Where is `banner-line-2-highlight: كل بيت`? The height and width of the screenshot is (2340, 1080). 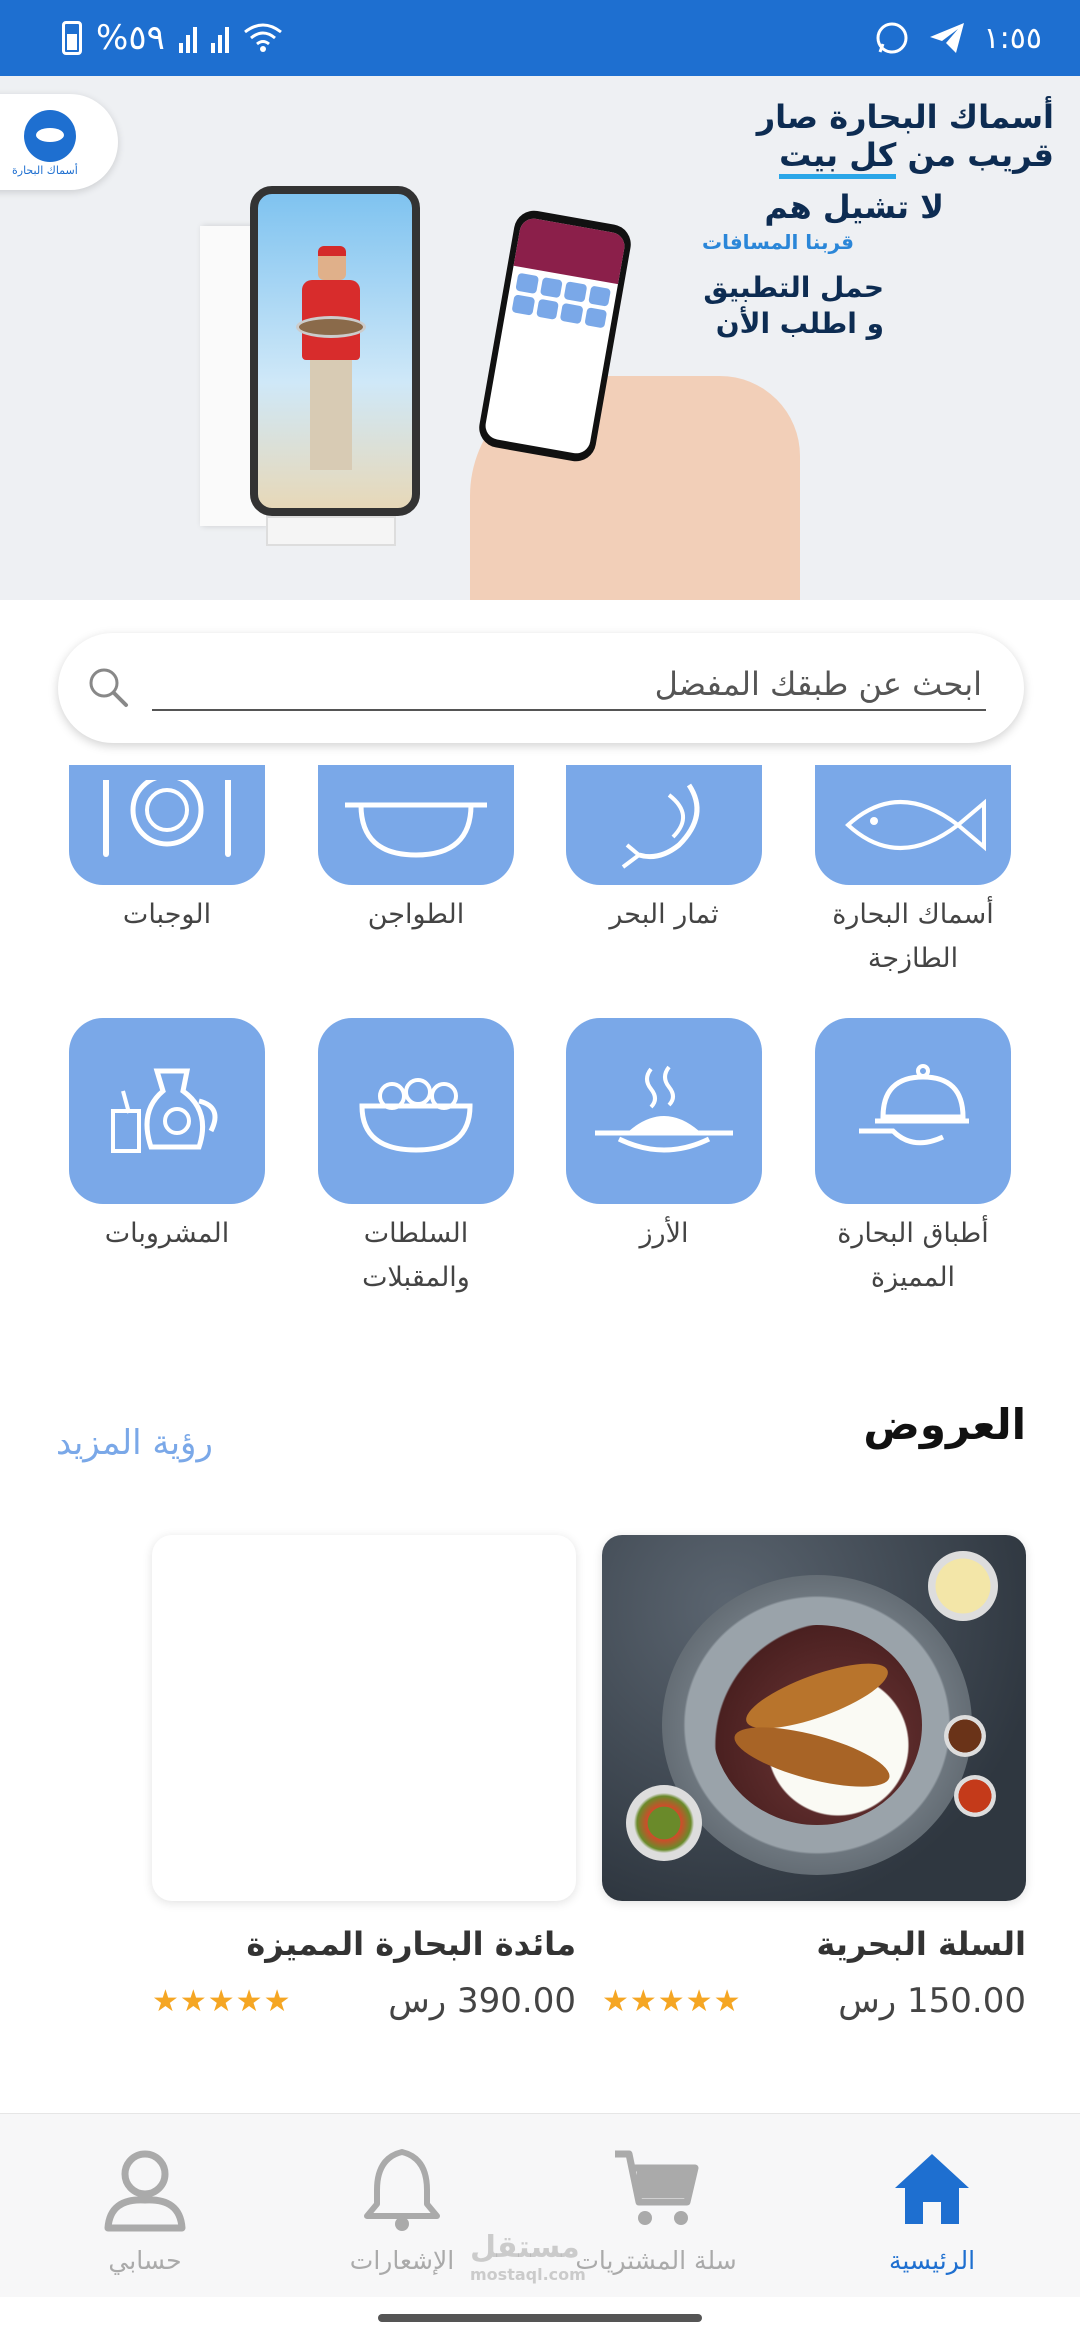 banner-line-2-highlight: كل بيت is located at coordinates (838, 157).